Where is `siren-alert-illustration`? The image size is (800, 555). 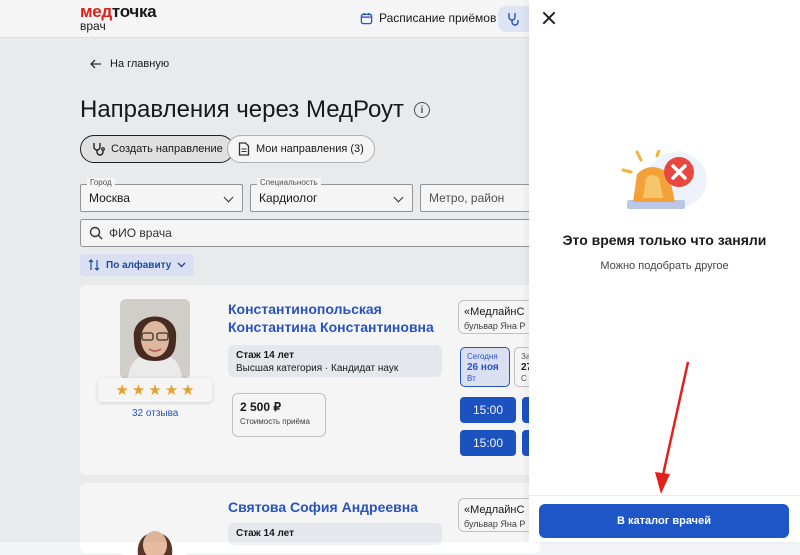
siren-alert-illustration is located at coordinates (664, 179).